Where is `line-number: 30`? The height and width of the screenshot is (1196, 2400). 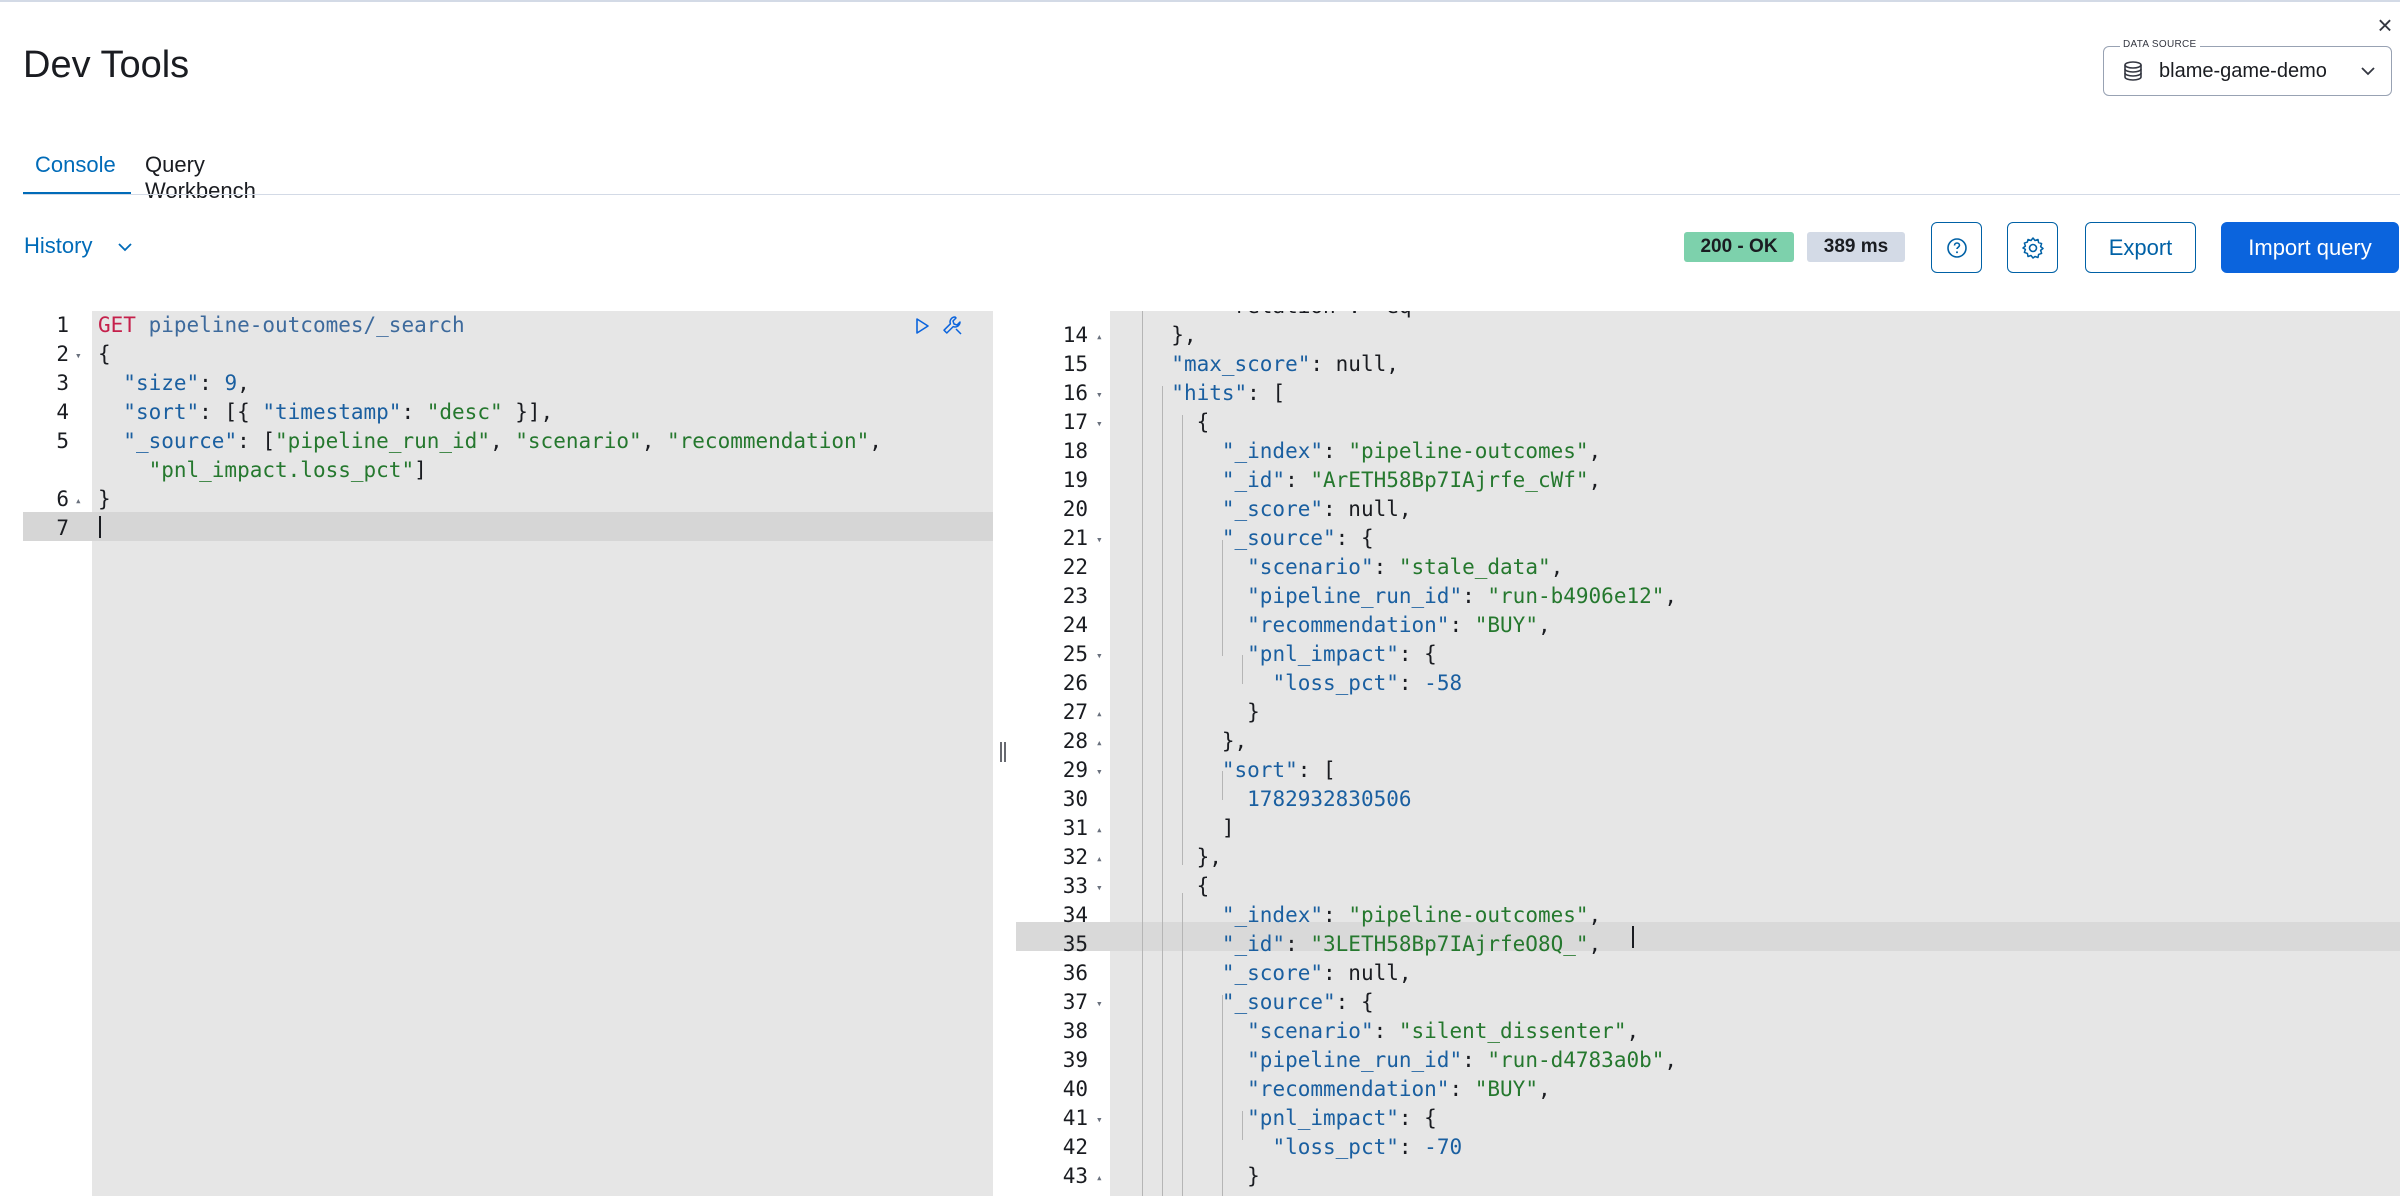
line-number: 30 is located at coordinates (1075, 799).